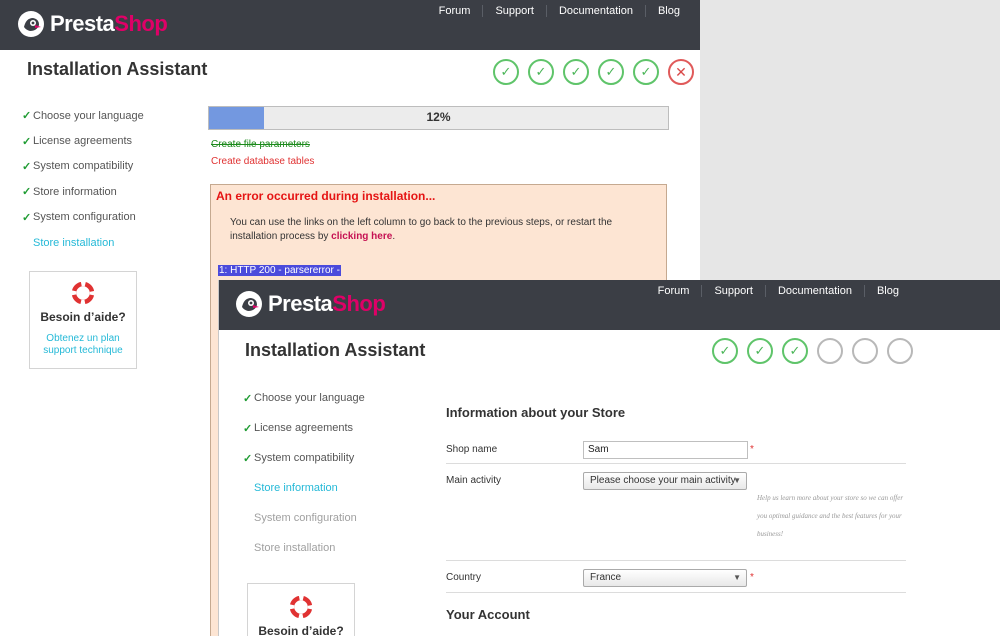 The image size is (1000, 636). I want to click on step-4-pending-icon, so click(830, 351).